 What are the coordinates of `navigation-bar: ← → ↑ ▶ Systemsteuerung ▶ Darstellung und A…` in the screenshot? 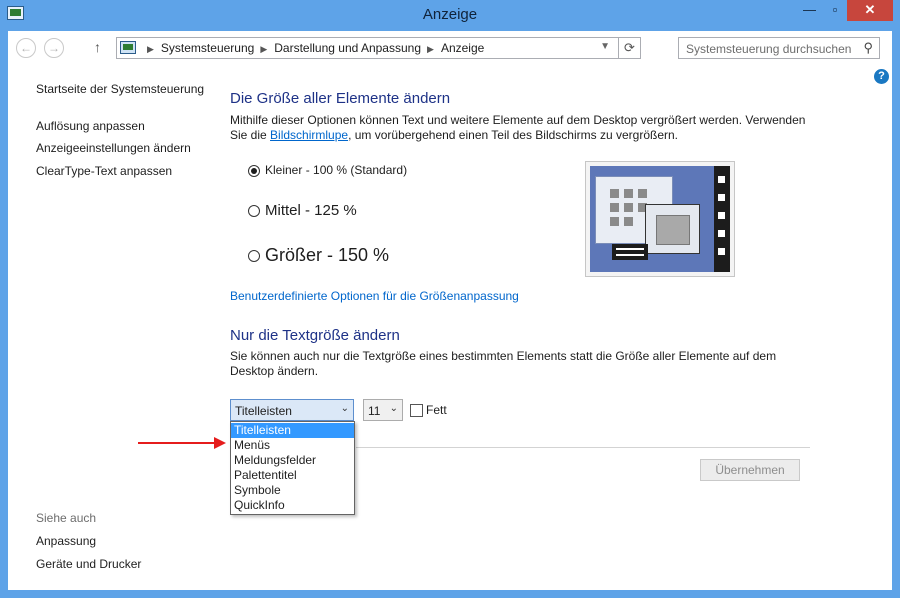 It's located at (450, 48).